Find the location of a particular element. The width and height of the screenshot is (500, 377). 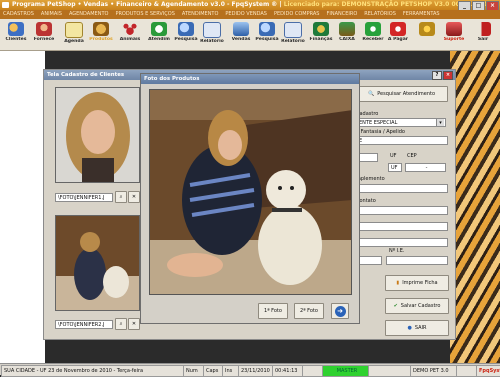

menu-animais: ANIMAIS is located at coordinates (51, 14).